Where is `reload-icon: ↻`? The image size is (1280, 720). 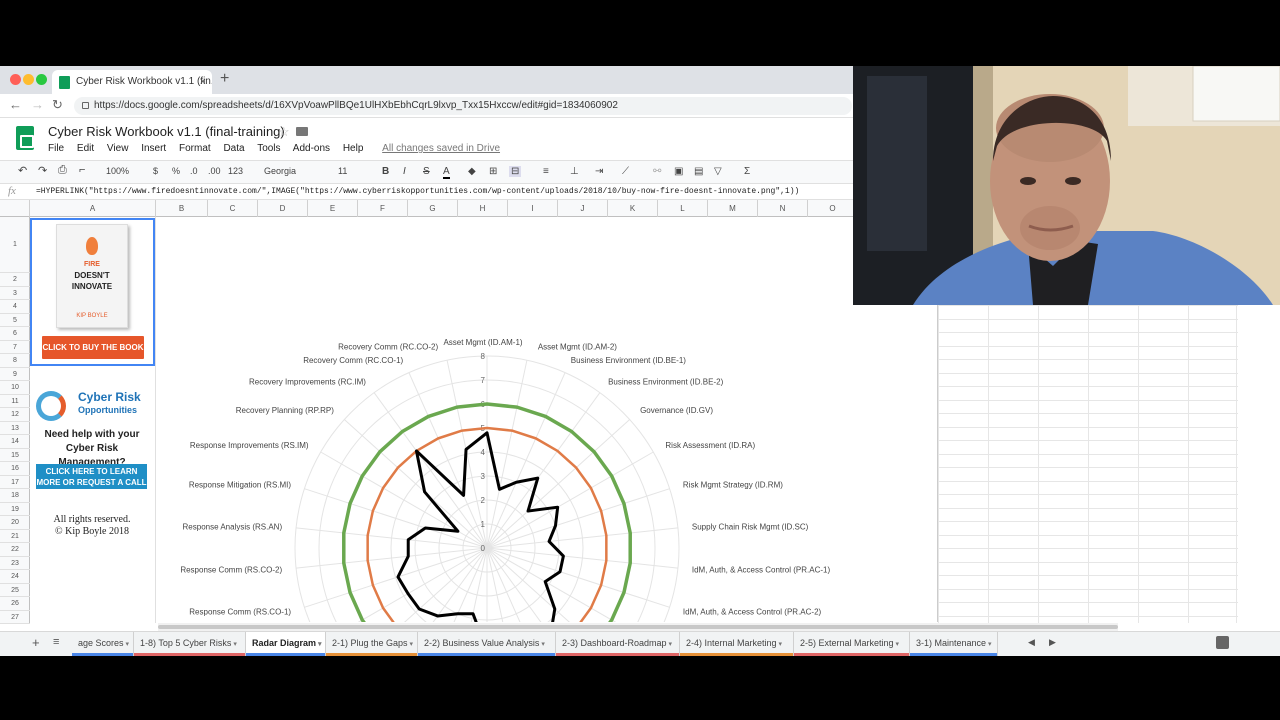 reload-icon: ↻ is located at coordinates (57, 105).